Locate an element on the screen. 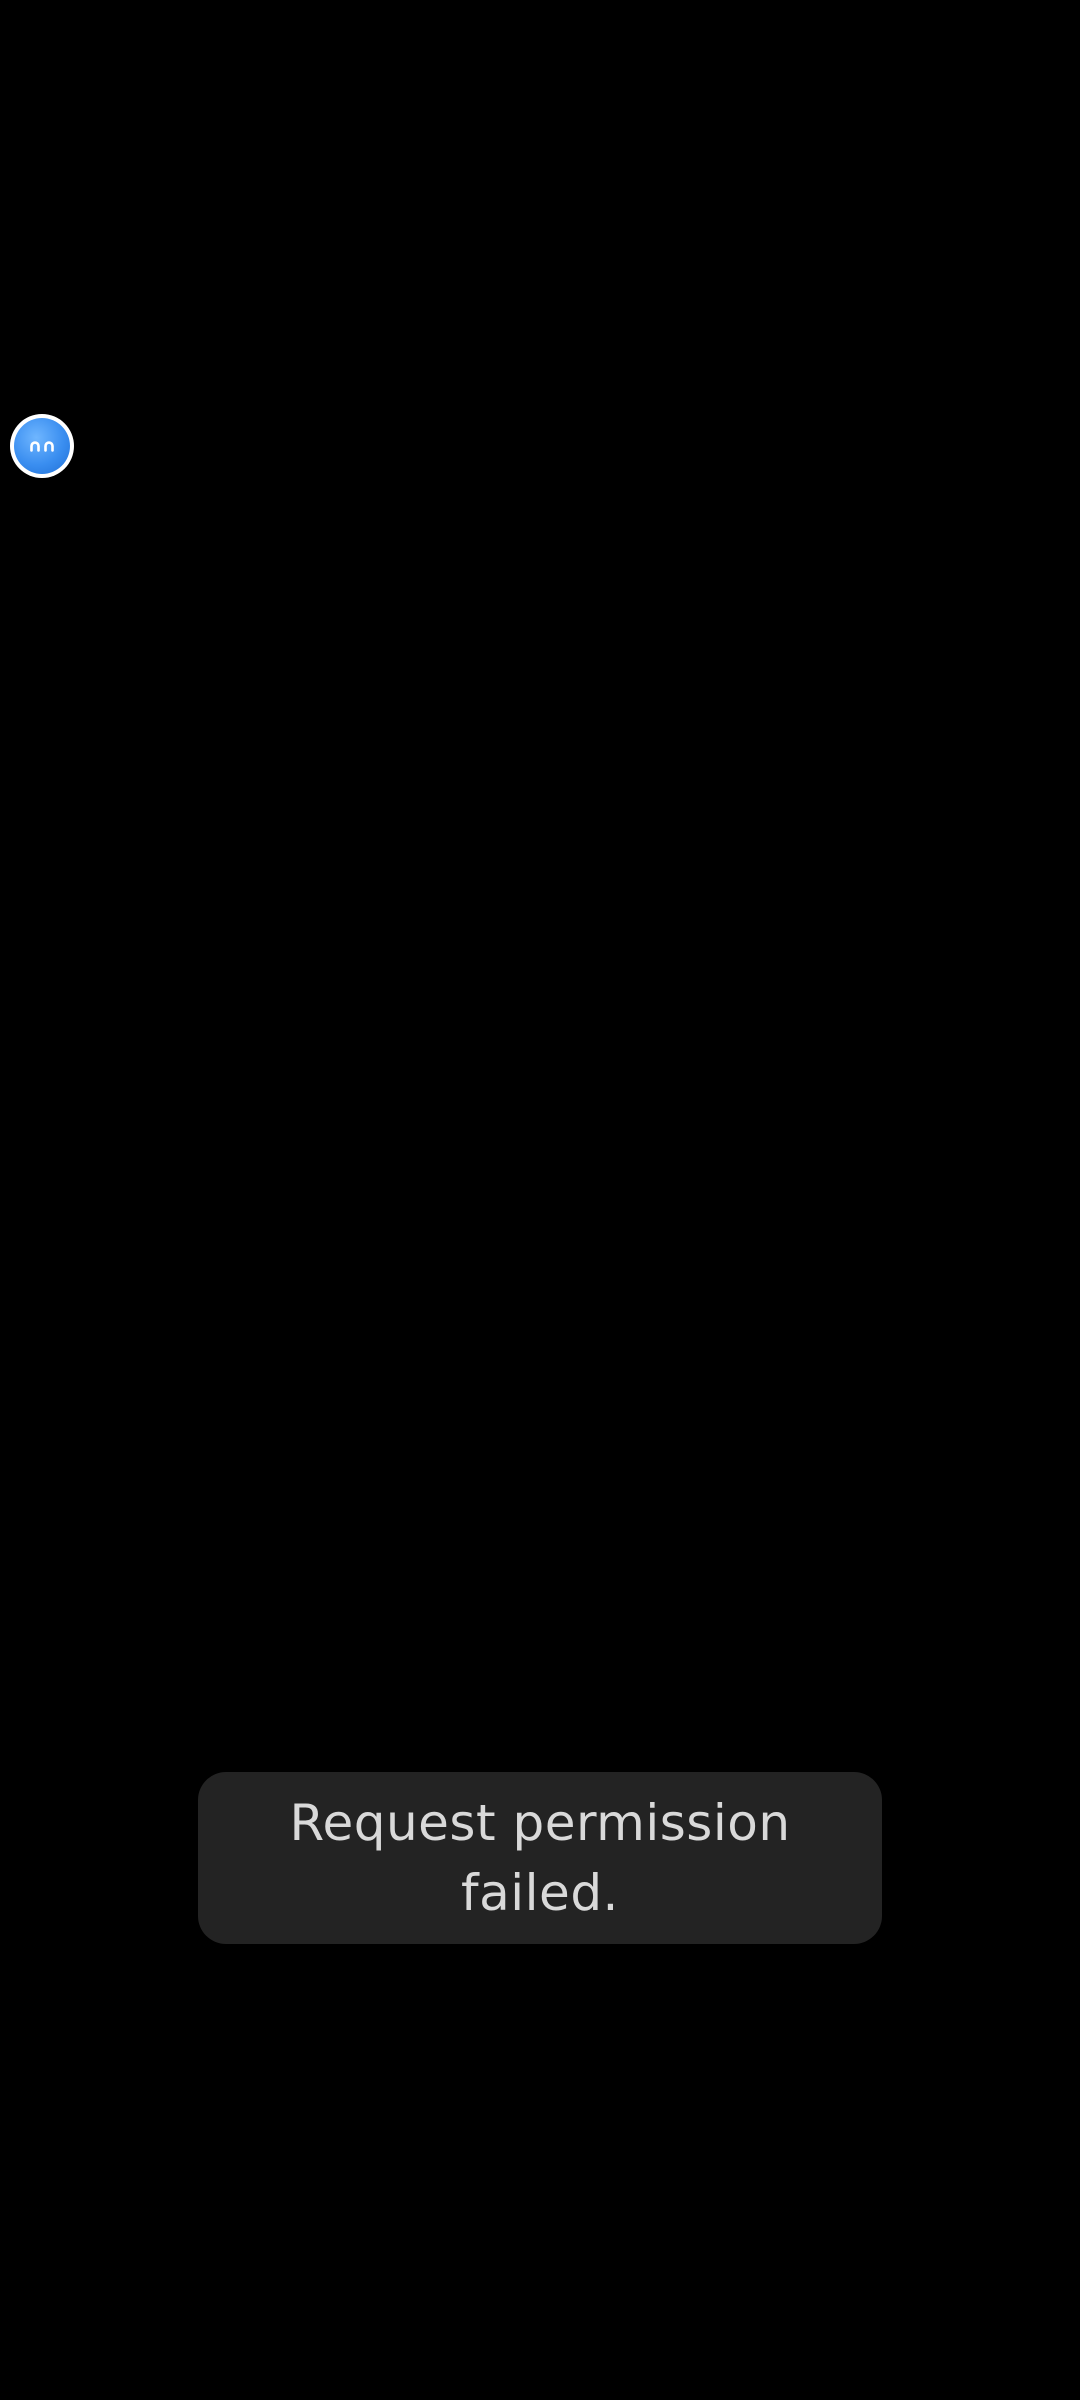  toast-text: Request permission failed. is located at coordinates (540, 1858).